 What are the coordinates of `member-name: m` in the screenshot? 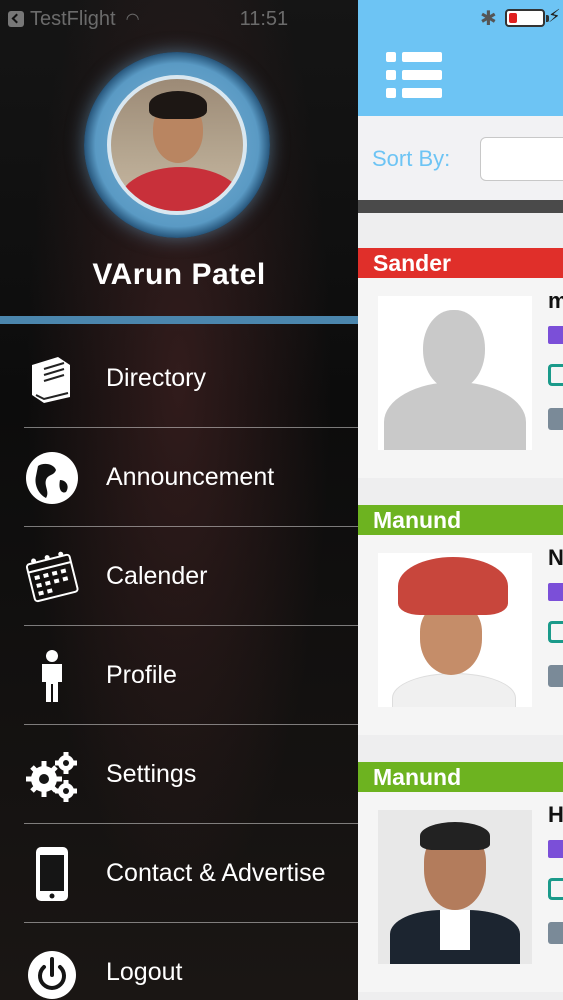 It's located at (555, 300).